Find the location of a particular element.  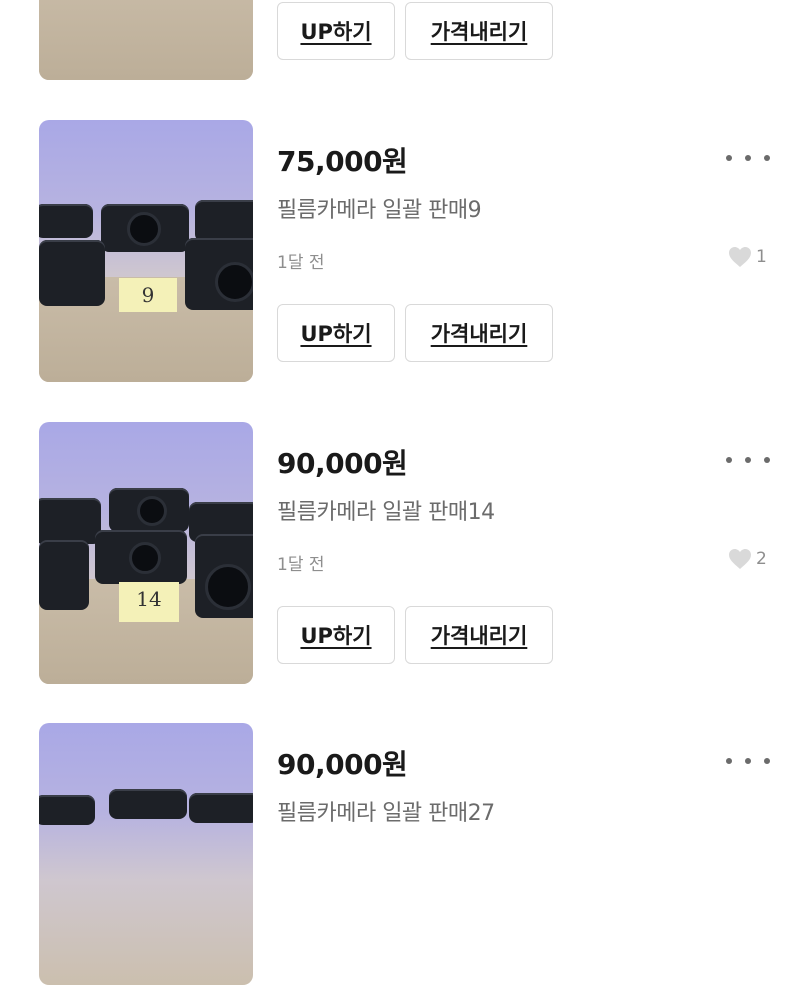

thumbnail-table is located at coordinates (146, 40).